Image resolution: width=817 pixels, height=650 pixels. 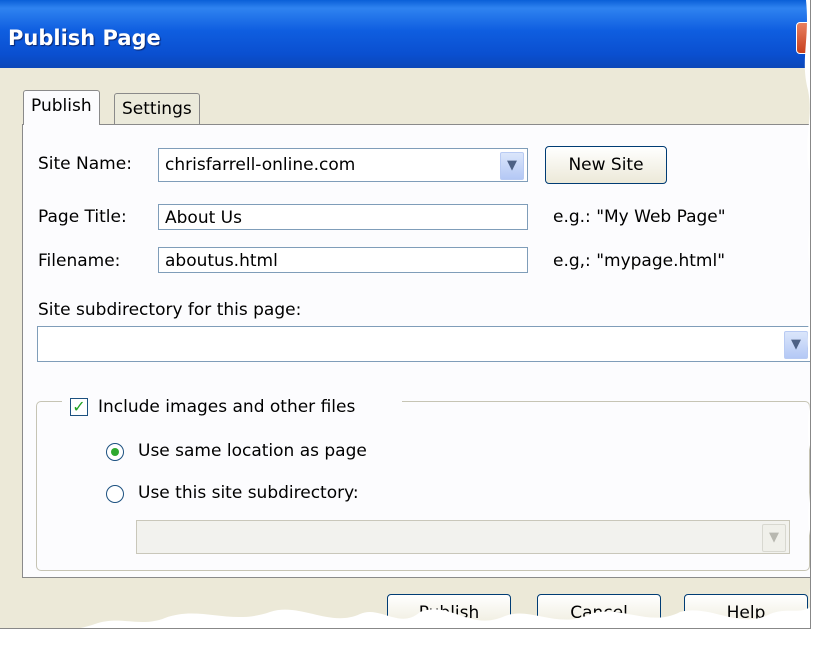 I want to click on site-name-select: chrisfarrell-online.com ▼, so click(x=343, y=165).